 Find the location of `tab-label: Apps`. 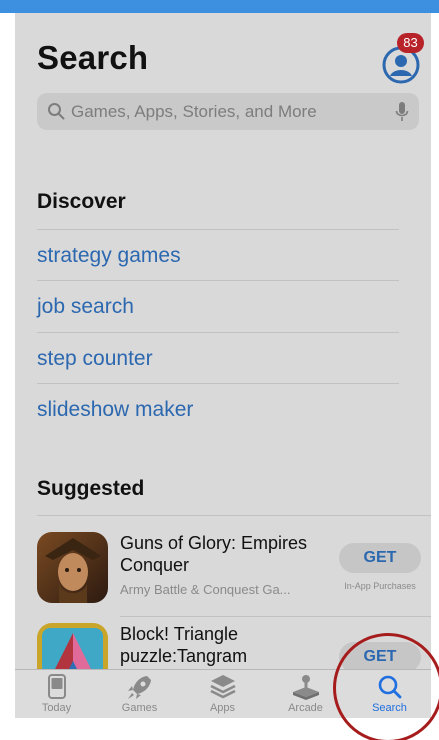

tab-label: Apps is located at coordinates (222, 708).